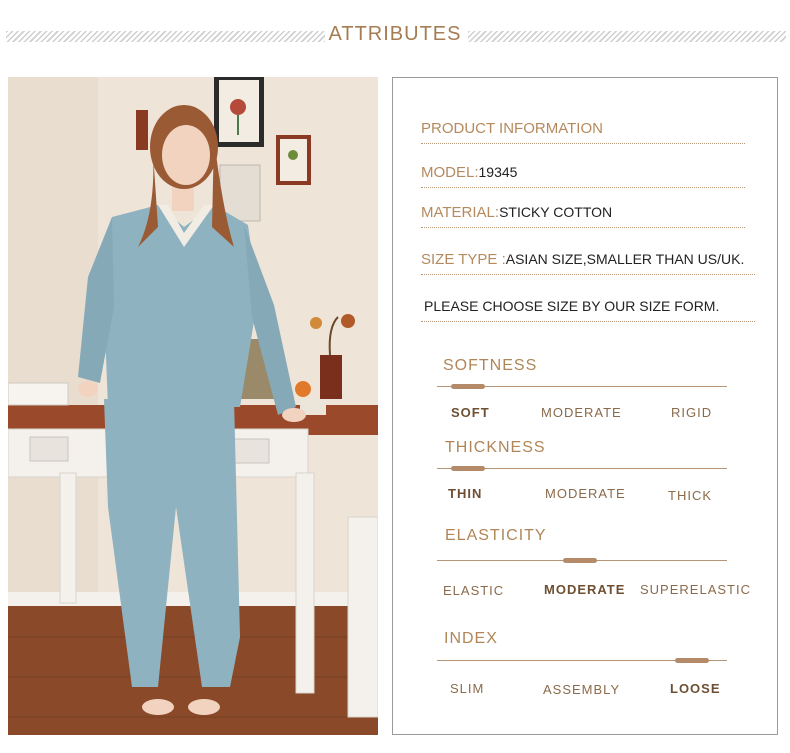 The image size is (790, 753). What do you see at coordinates (583, 176) in the screenshot?
I see `model-row: MODEL:19345` at bounding box center [583, 176].